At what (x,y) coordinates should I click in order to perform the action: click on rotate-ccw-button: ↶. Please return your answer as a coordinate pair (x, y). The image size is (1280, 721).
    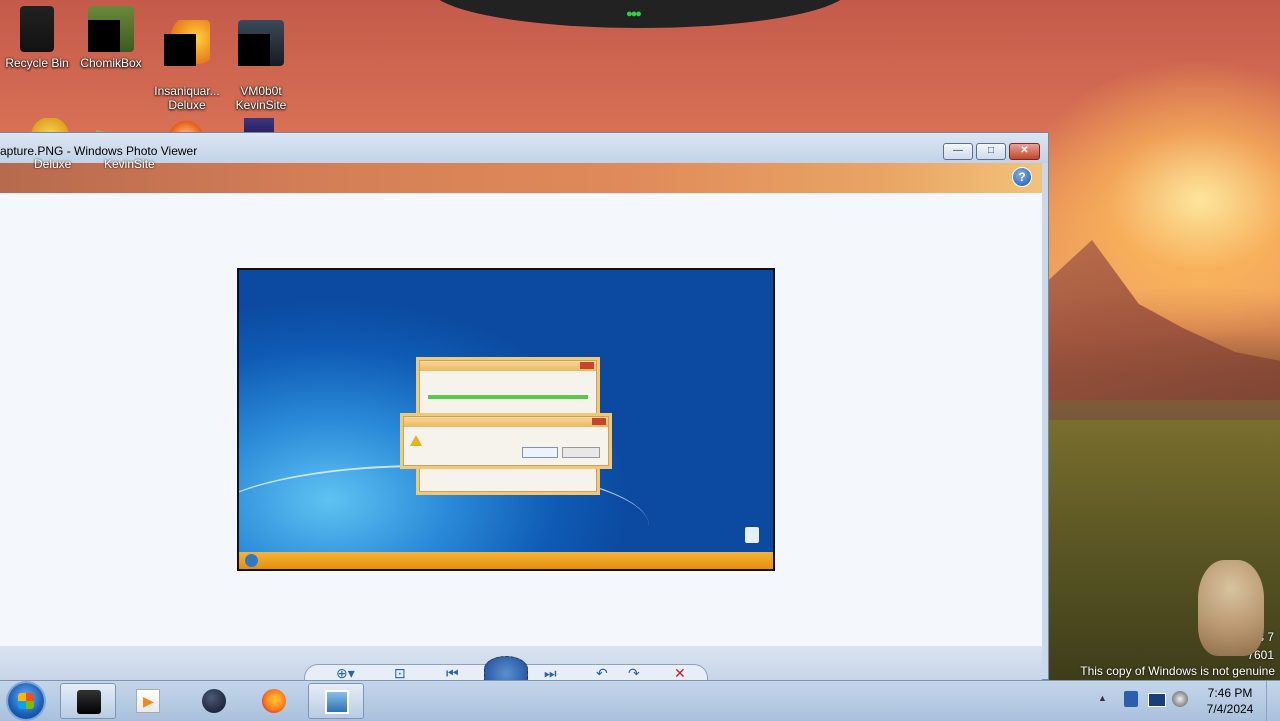
    Looking at the image, I should click on (602, 673).